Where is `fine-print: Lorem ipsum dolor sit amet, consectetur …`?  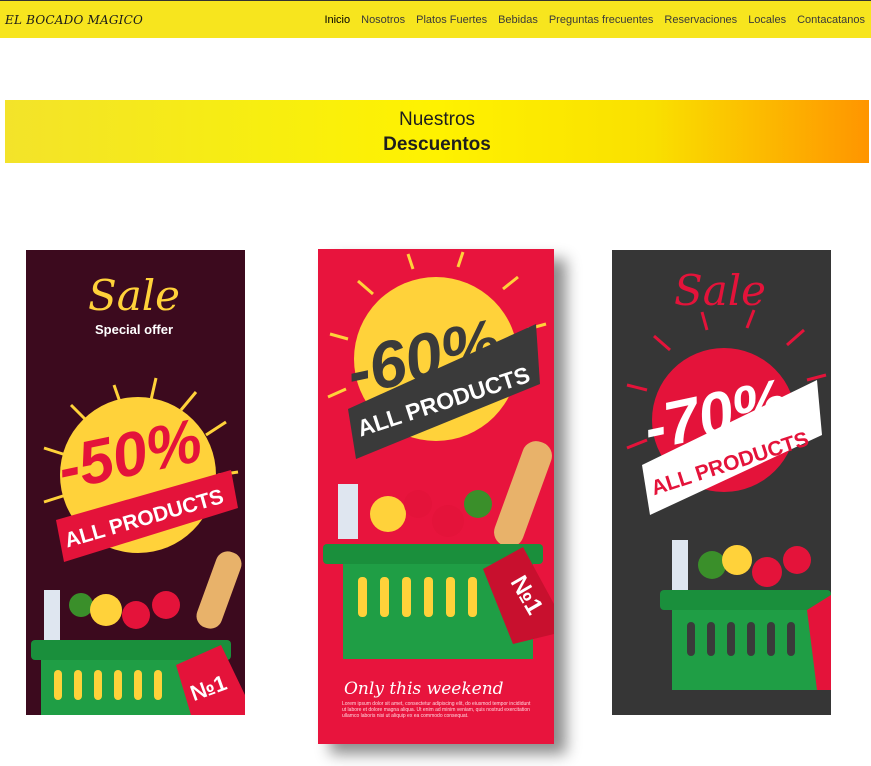
fine-print: Lorem ipsum dolor sit amet, consectetur … is located at coordinates (436, 710).